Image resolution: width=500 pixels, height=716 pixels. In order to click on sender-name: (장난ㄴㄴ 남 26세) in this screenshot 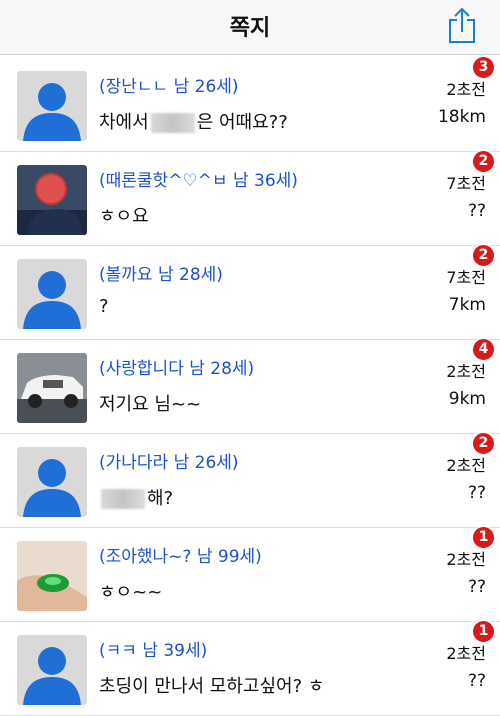, I will do `click(169, 87)`.